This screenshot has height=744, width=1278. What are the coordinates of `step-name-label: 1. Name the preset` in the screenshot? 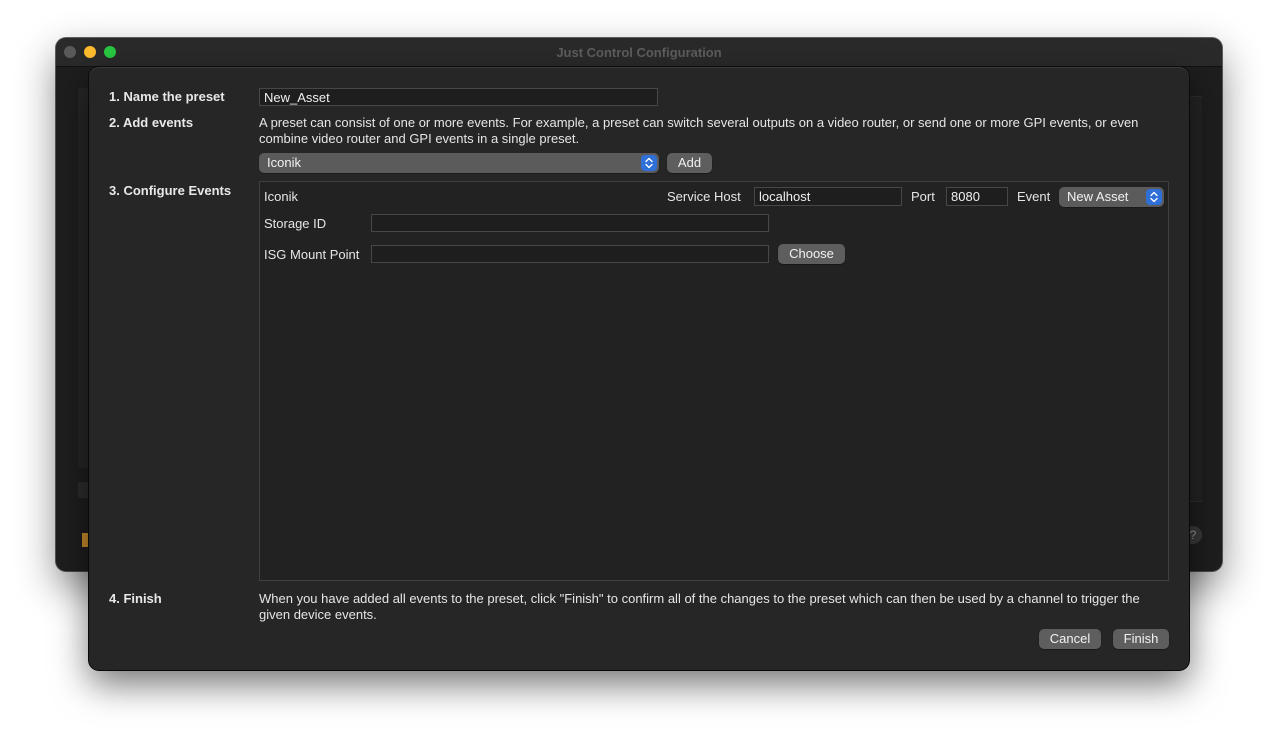 It's located at (167, 96).